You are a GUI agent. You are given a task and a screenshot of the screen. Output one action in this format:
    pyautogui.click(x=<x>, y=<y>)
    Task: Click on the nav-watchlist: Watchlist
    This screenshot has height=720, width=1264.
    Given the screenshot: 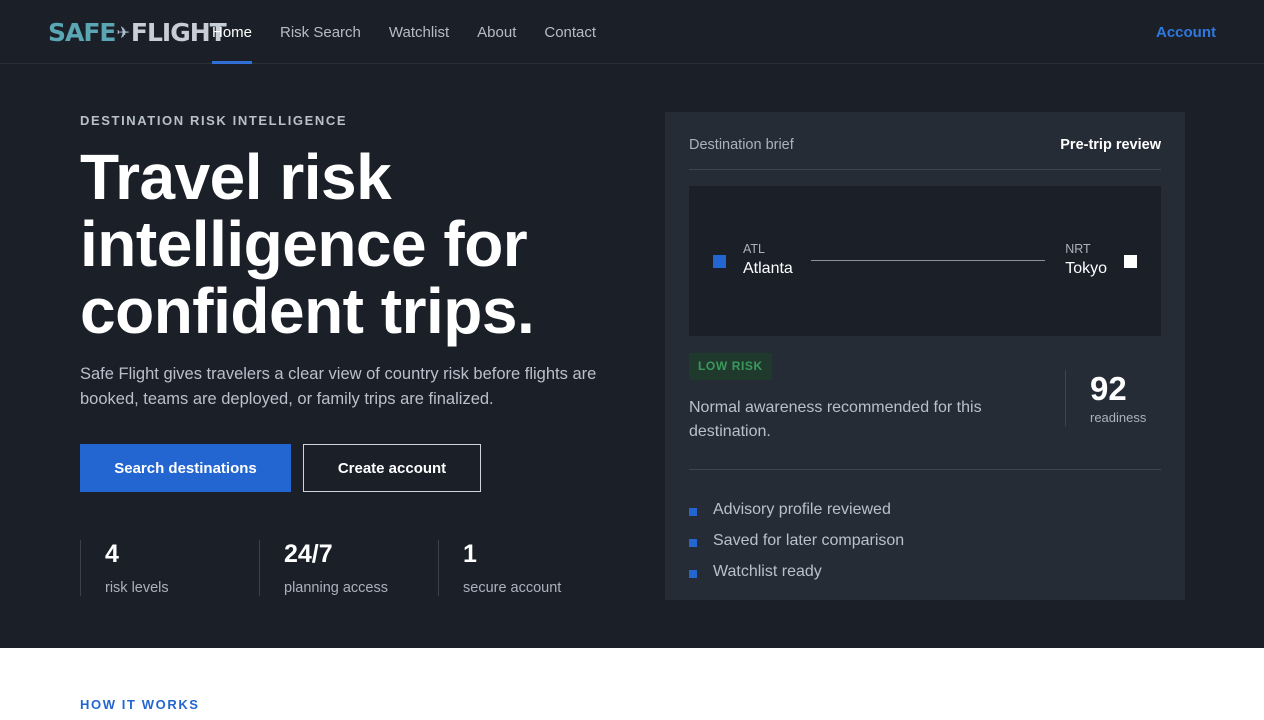 What is the action you would take?
    pyautogui.click(x=419, y=32)
    